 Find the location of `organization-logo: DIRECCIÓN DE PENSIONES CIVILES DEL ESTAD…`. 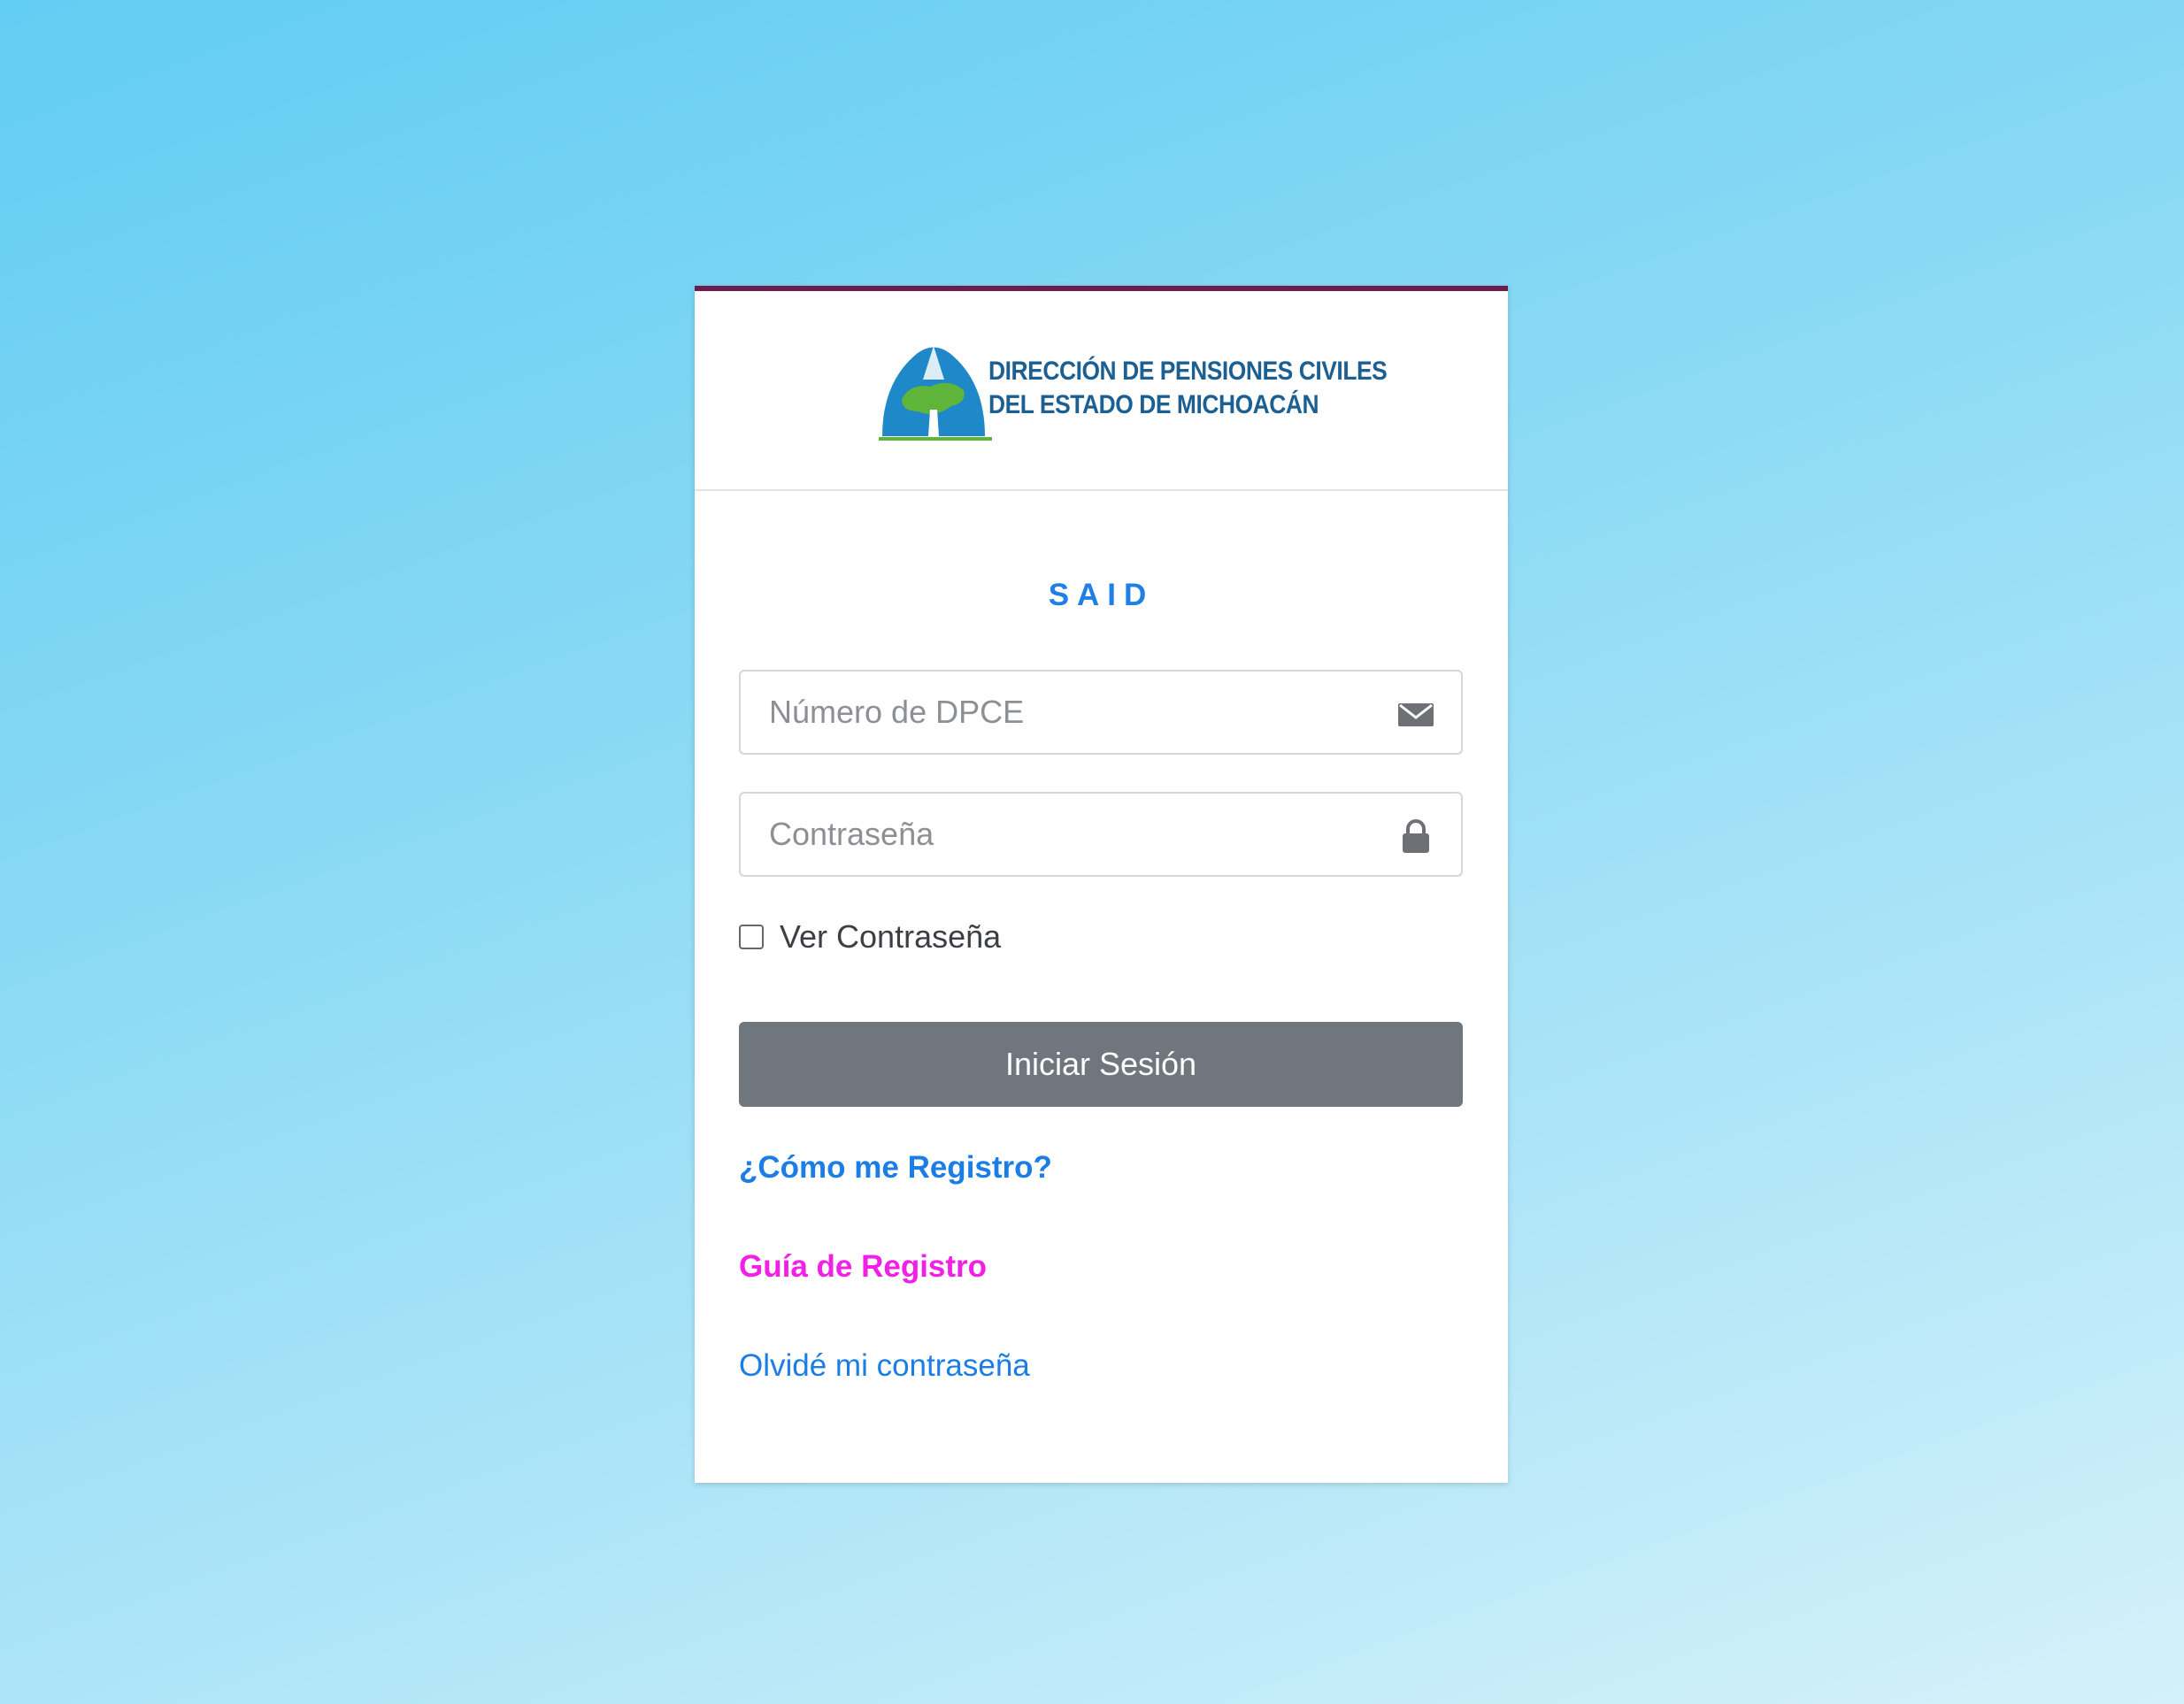

organization-logo: DIRECCIÓN DE PENSIONES CIVILES DEL ESTAD… is located at coordinates (1130, 390).